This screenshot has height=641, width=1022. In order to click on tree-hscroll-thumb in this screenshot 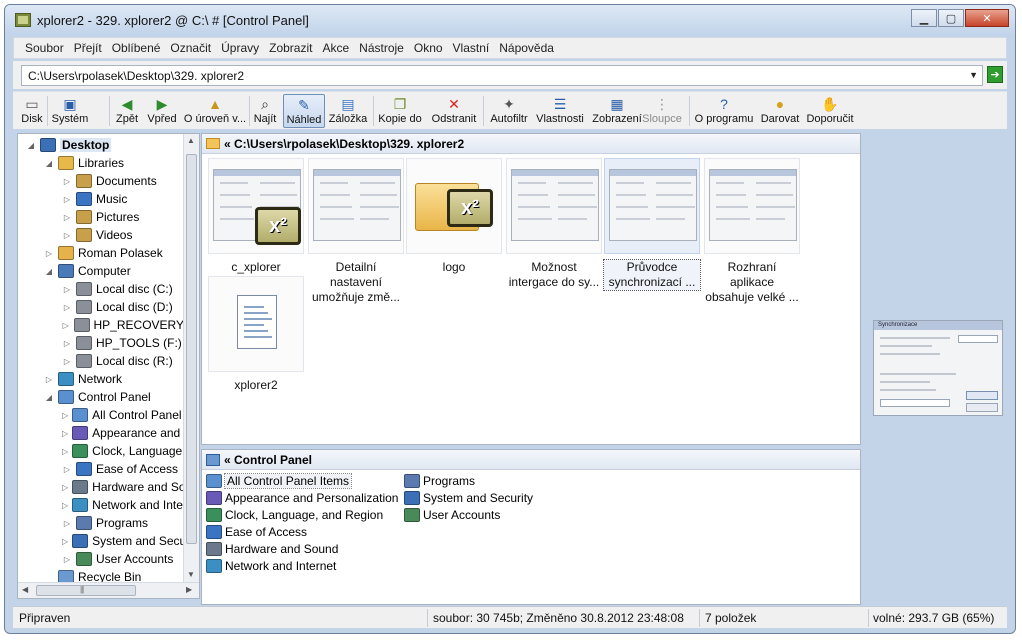, I will do `click(86, 590)`.